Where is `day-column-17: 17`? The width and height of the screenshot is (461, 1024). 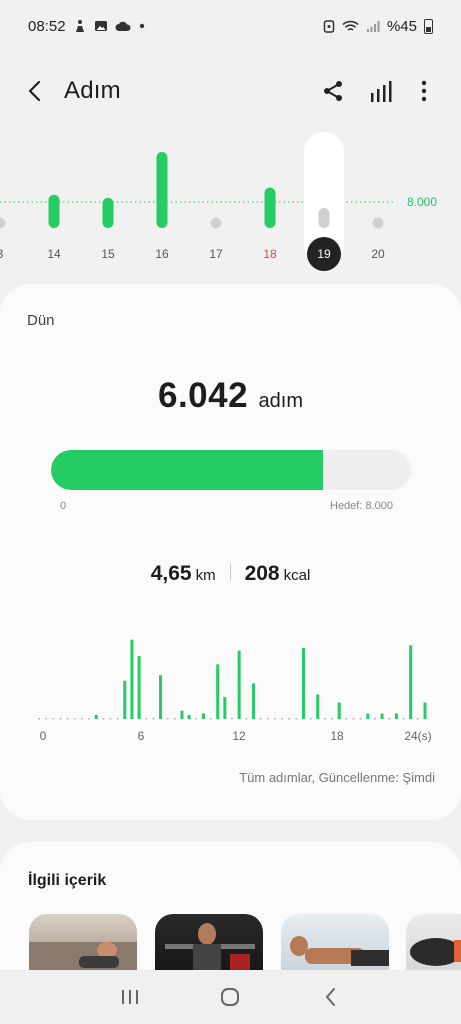 day-column-17: 17 is located at coordinates (216, 239).